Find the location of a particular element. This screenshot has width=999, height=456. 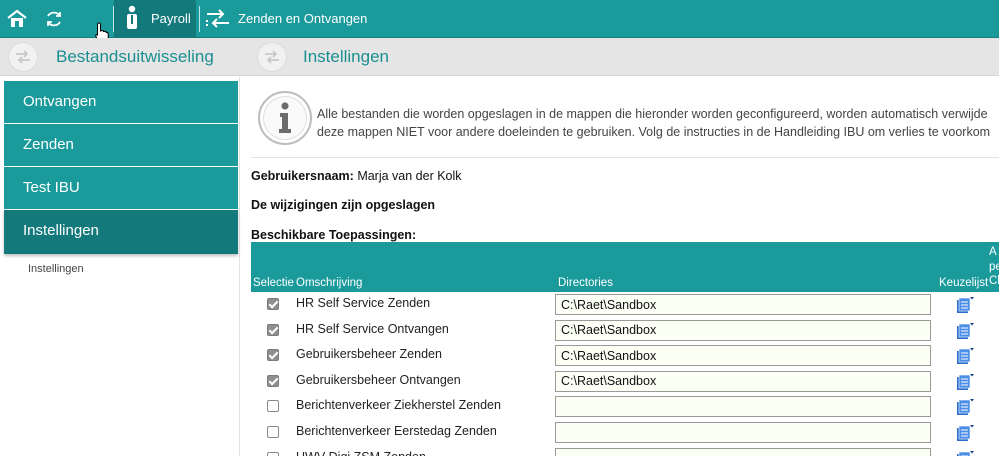

sub-header: Bestandsuitwisseling Instellingen is located at coordinates (499, 57).